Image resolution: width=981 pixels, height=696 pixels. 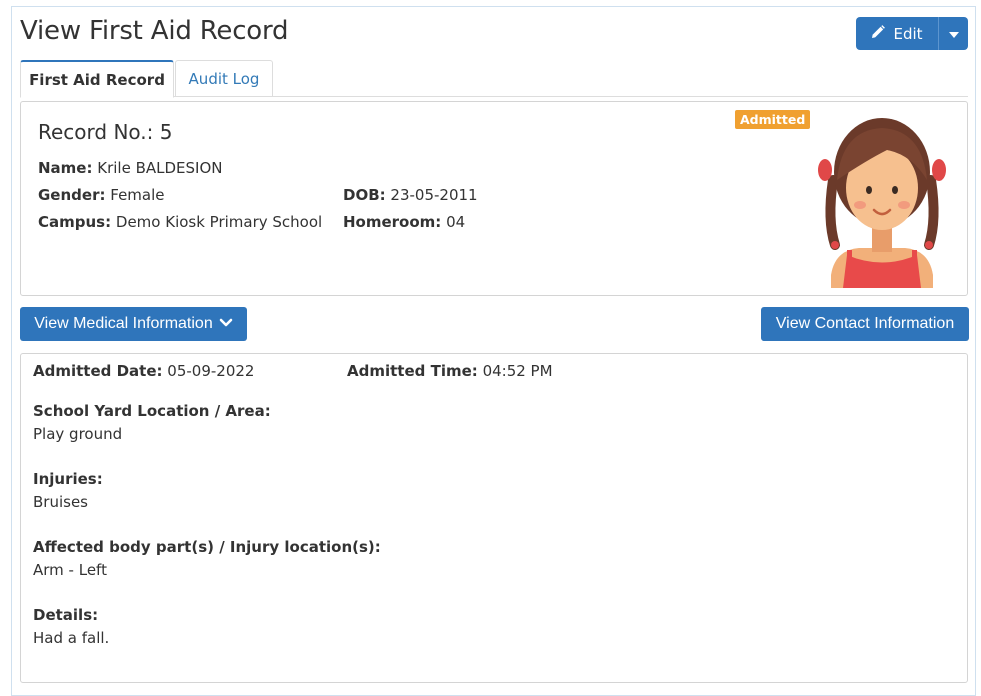 I want to click on edit-button-group: Edit, so click(x=912, y=33).